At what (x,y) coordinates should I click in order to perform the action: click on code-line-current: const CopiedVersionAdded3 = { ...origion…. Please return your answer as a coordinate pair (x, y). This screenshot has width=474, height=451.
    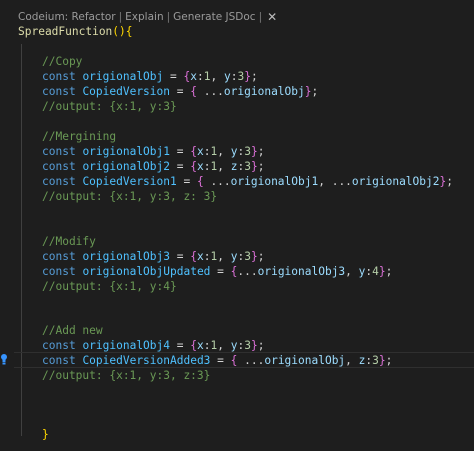
    Looking at the image, I should click on (217, 360).